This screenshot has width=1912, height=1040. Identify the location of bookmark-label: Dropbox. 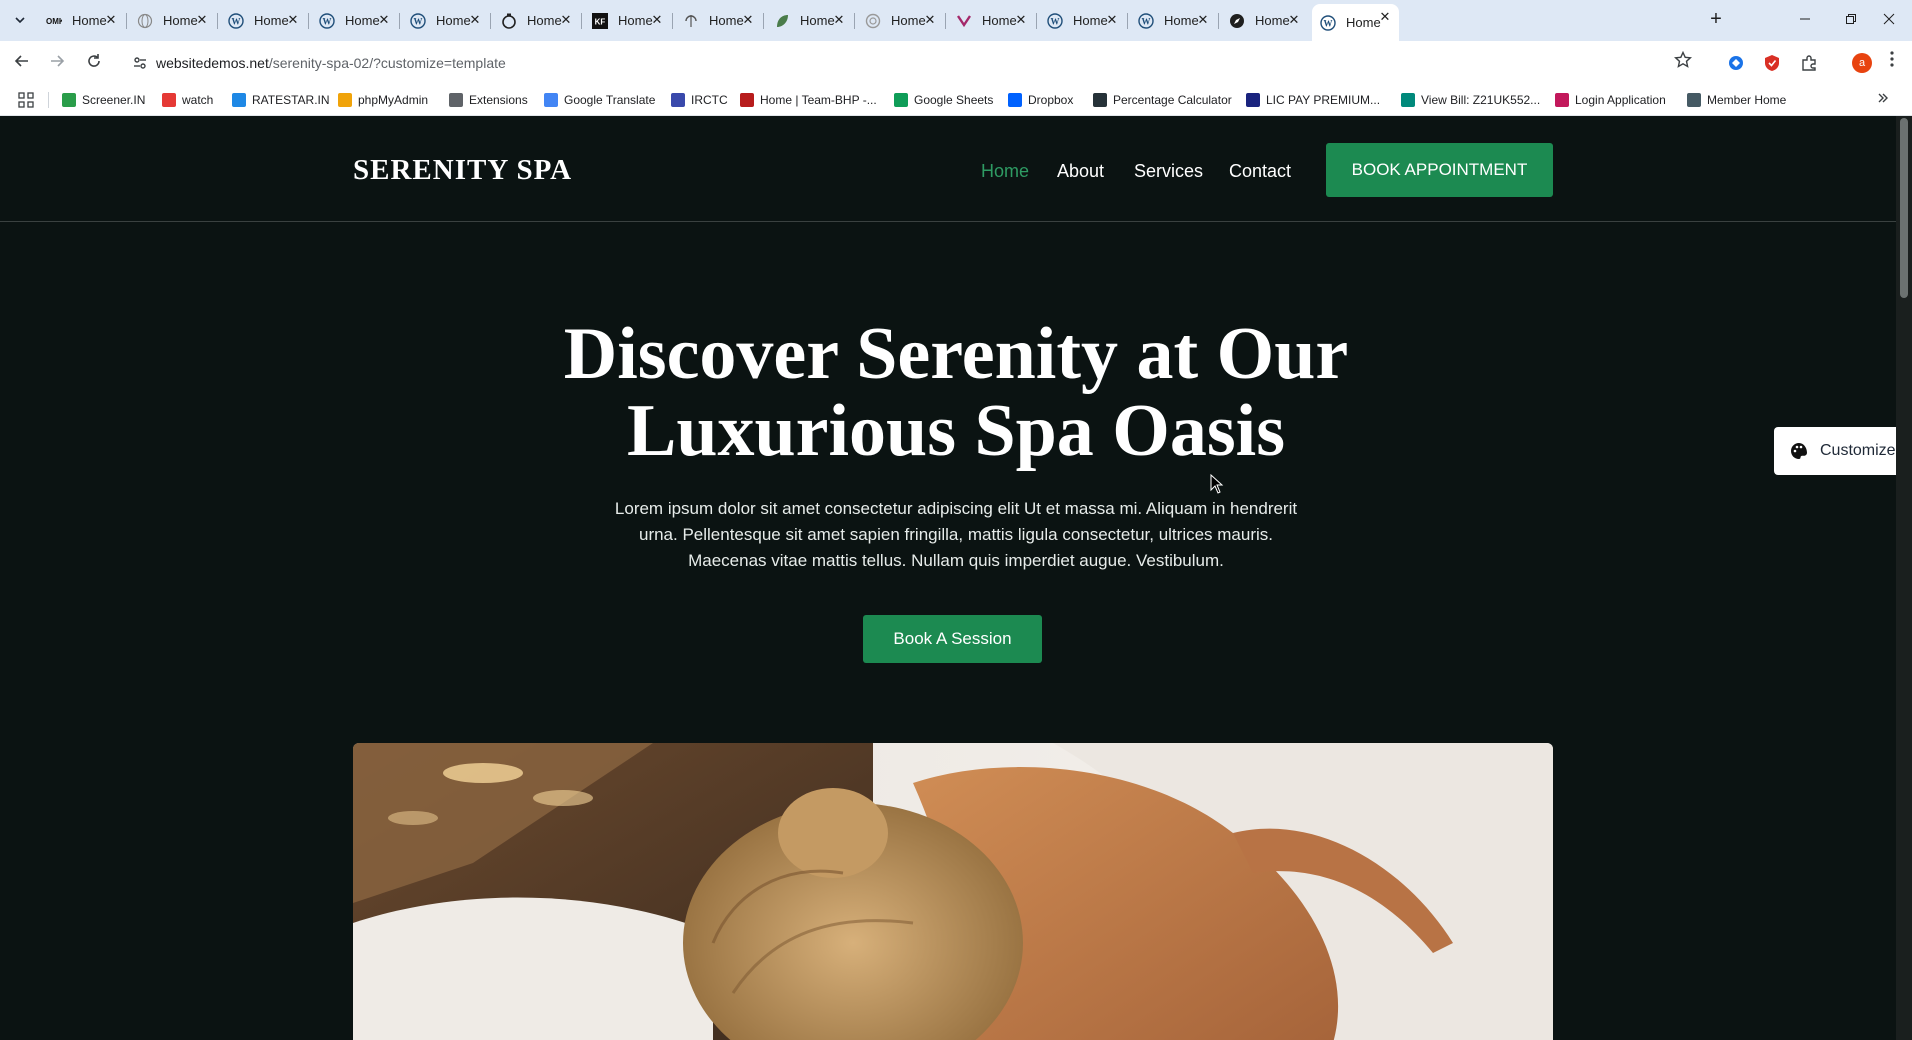
(1051, 100).